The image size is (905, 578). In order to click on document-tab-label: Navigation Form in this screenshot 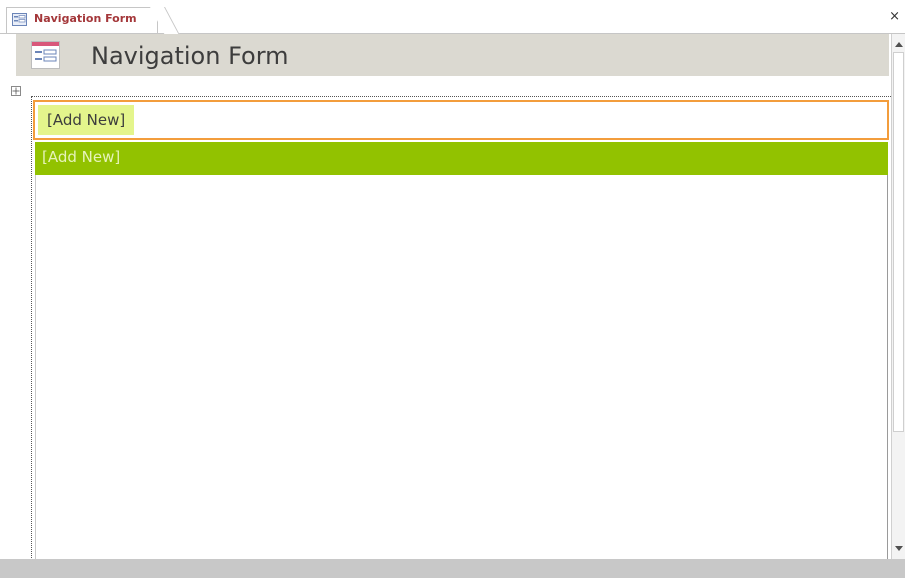, I will do `click(85, 18)`.